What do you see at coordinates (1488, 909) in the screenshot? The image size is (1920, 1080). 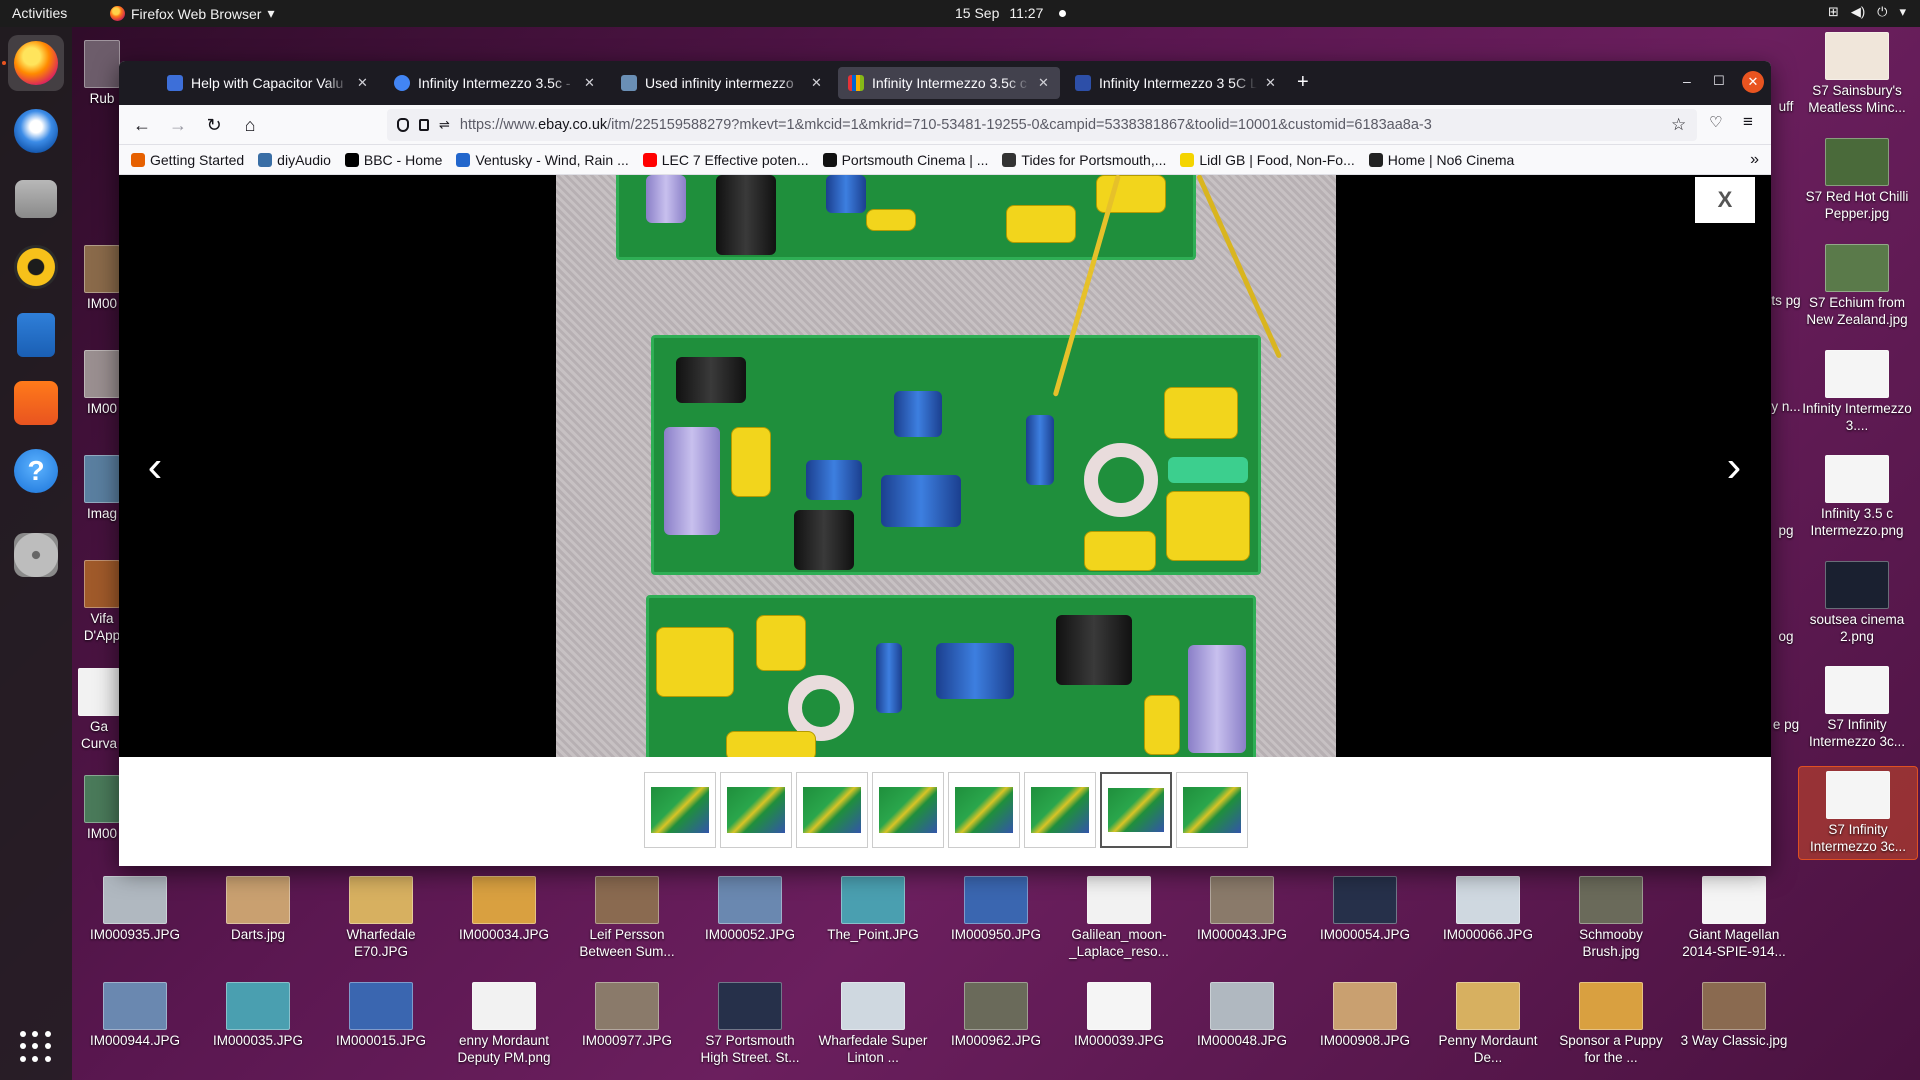 I see `desktop-icon: IM000066.JPG` at bounding box center [1488, 909].